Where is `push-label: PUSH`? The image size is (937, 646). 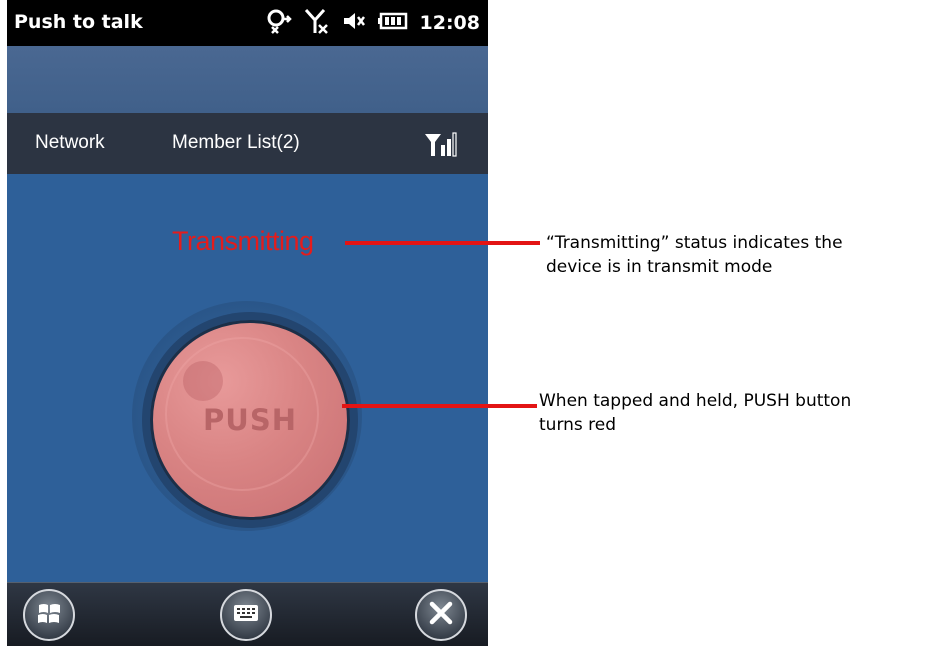 push-label: PUSH is located at coordinates (250, 420).